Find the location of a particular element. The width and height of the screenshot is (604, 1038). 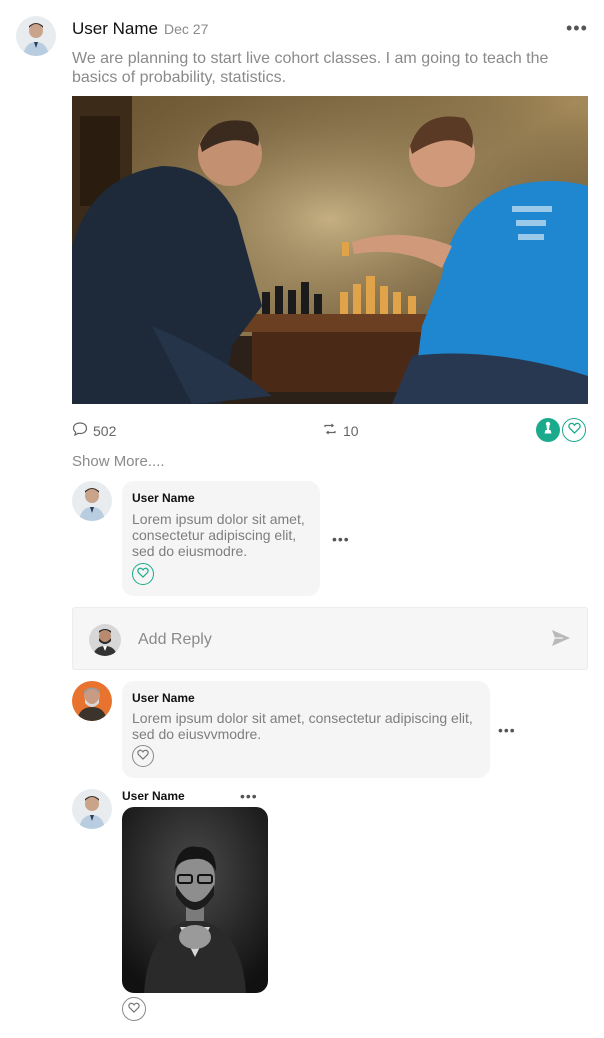

post-date: Dec 27 is located at coordinates (186, 29).